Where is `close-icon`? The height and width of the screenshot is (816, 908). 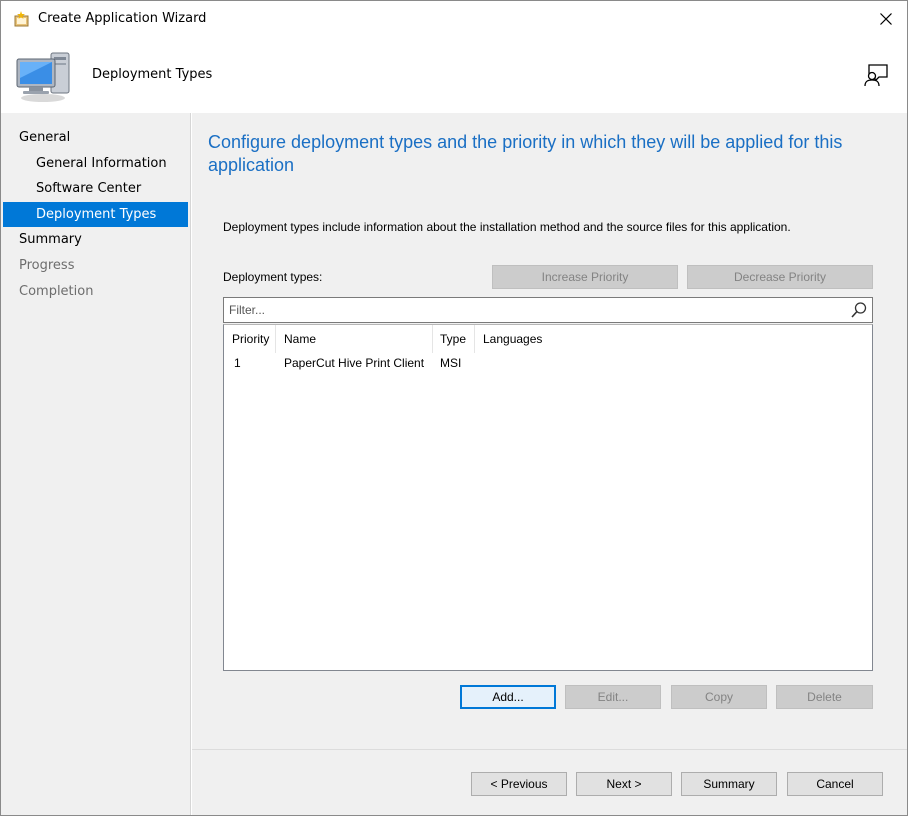
close-icon is located at coordinates (886, 19).